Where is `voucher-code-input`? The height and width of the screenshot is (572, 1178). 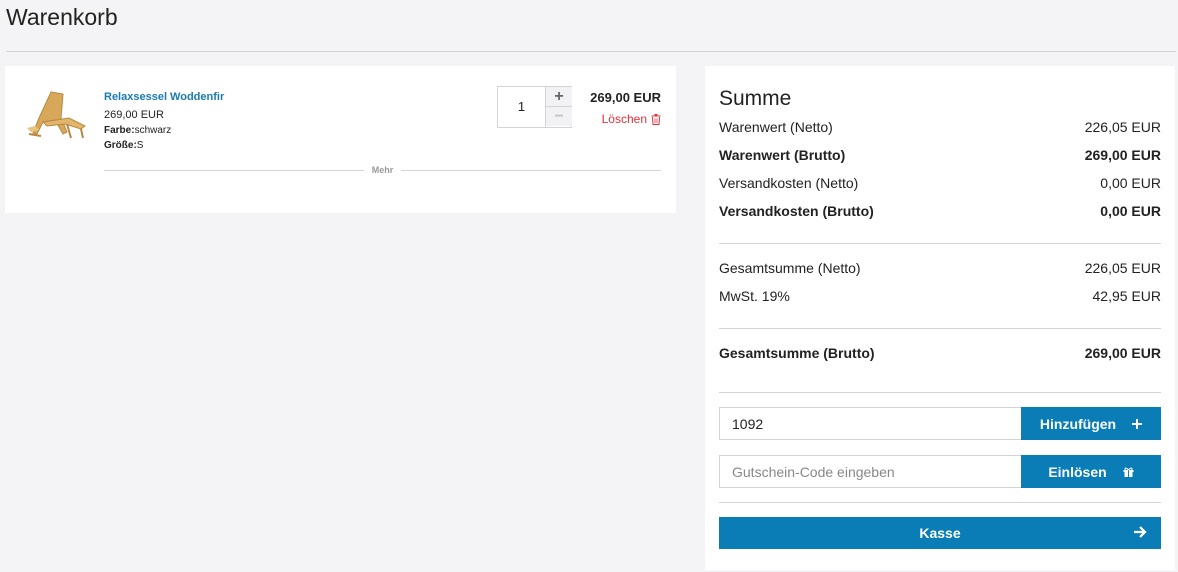 voucher-code-input is located at coordinates (870, 471).